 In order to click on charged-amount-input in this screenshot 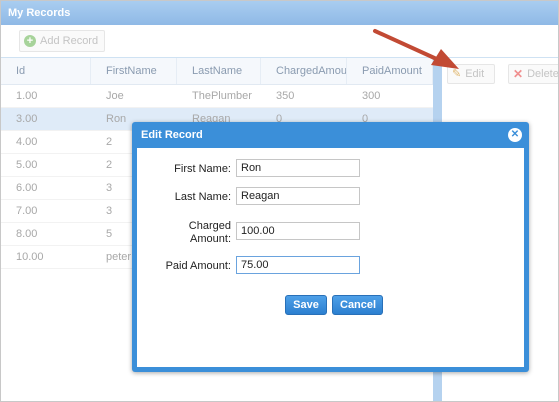, I will do `click(298, 231)`.